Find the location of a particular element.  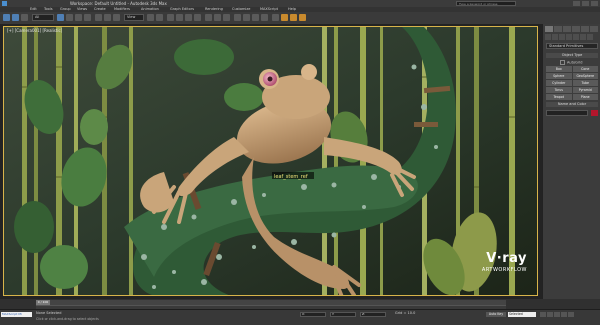

key-filter-dropdown: Selected is located at coordinates (522, 314).